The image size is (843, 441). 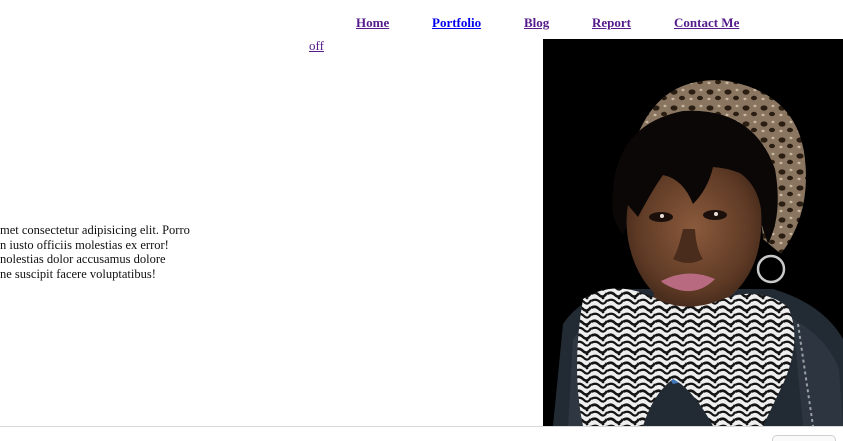 I want to click on intro-line: n iusto officiis molestias ex error!, so click(x=84, y=244).